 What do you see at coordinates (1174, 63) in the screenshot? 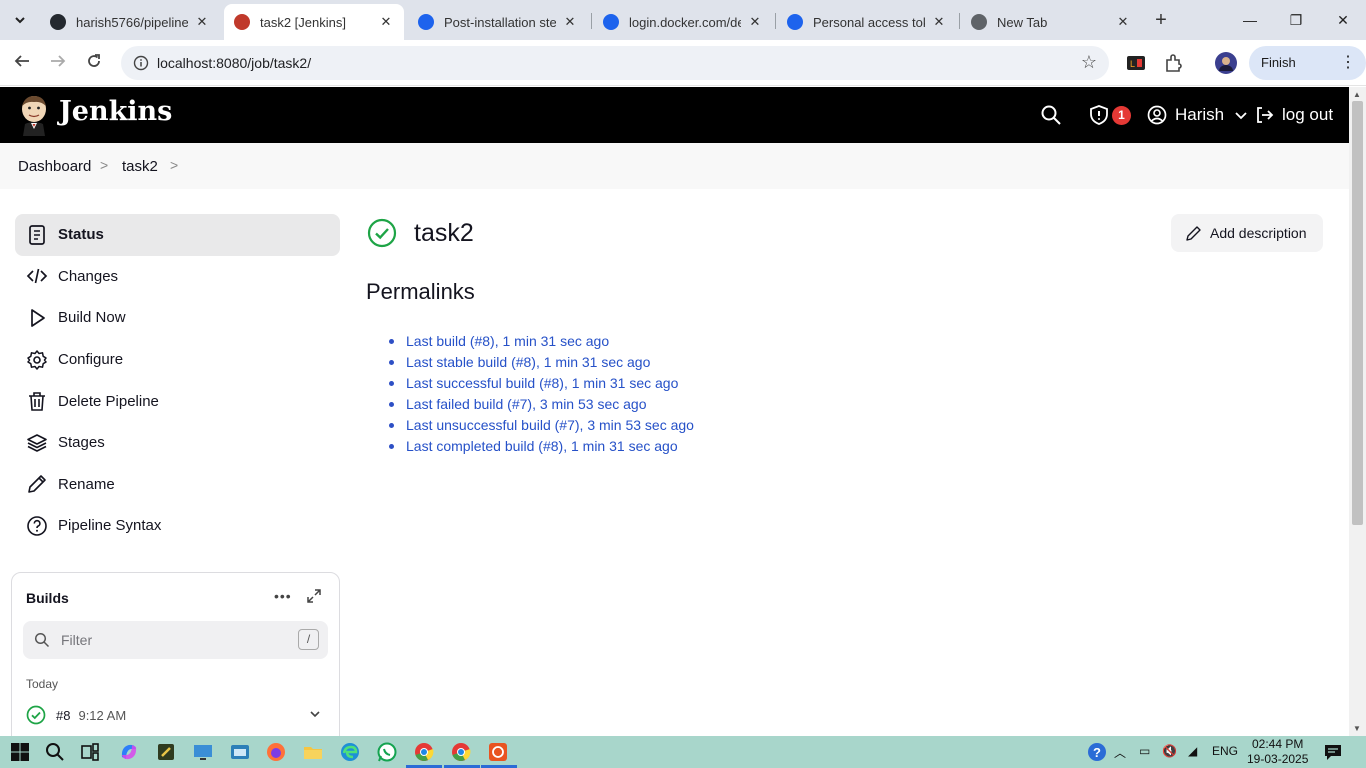
I see `extensions-puzzle-icon` at bounding box center [1174, 63].